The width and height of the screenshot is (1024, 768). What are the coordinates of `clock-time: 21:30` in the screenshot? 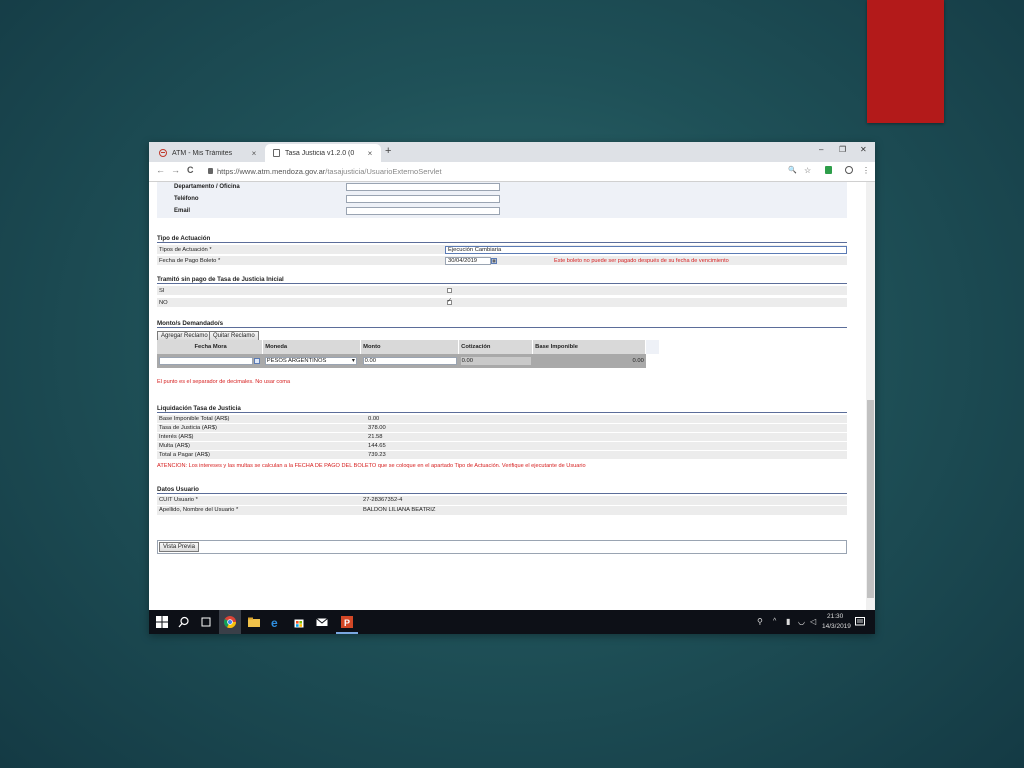 It's located at (835, 616).